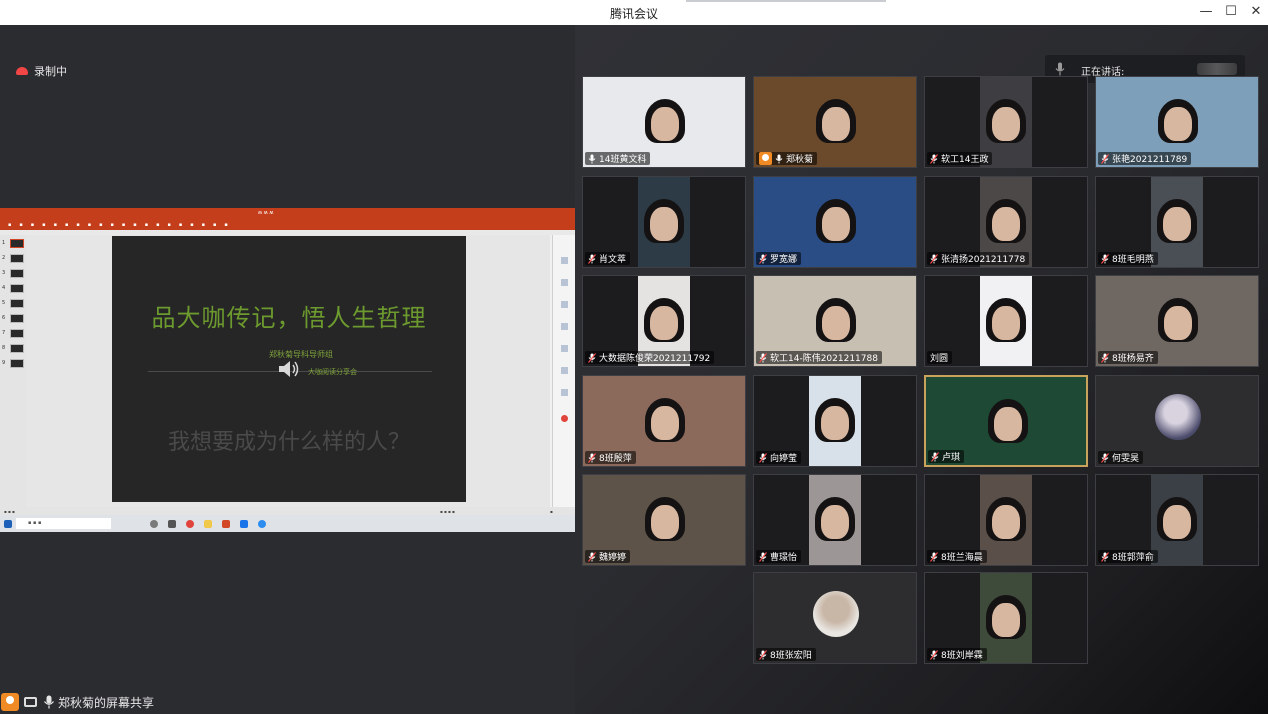 The width and height of the screenshot is (1268, 714). Describe the element at coordinates (819, 357) in the screenshot. I see `participant-nametag: 软工14-陈伟2021211788` at that location.